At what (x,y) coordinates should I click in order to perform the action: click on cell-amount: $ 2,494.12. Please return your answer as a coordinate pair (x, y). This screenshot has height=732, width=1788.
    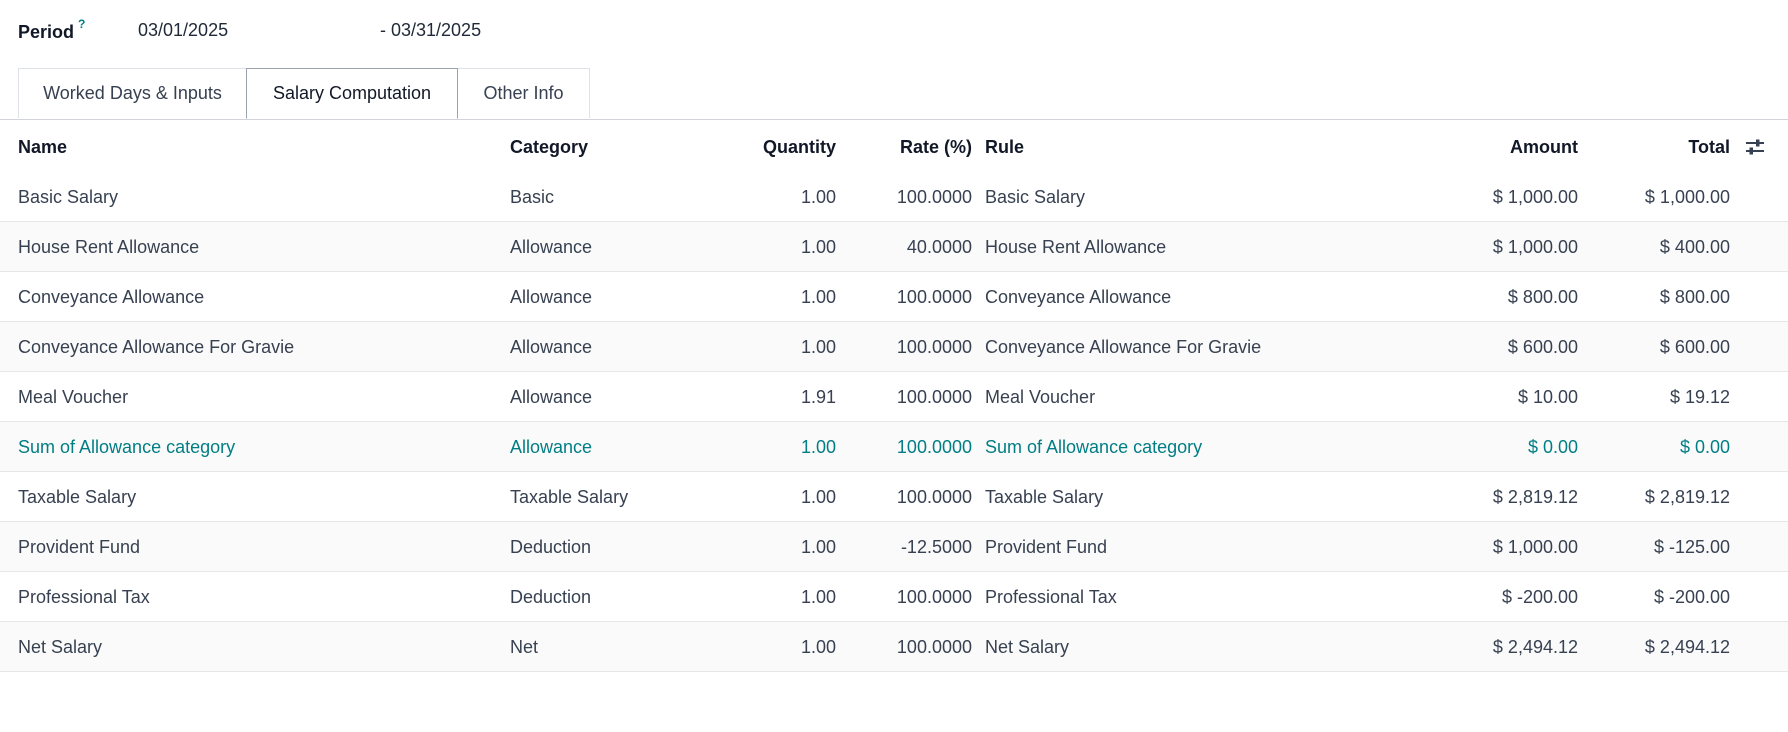
    Looking at the image, I should click on (1535, 646).